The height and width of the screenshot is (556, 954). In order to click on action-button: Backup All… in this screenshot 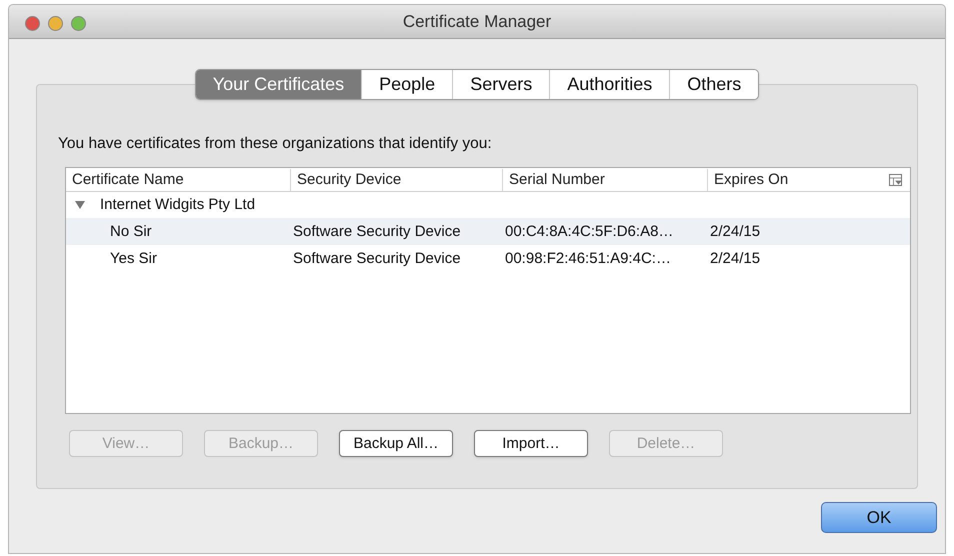, I will do `click(396, 444)`.